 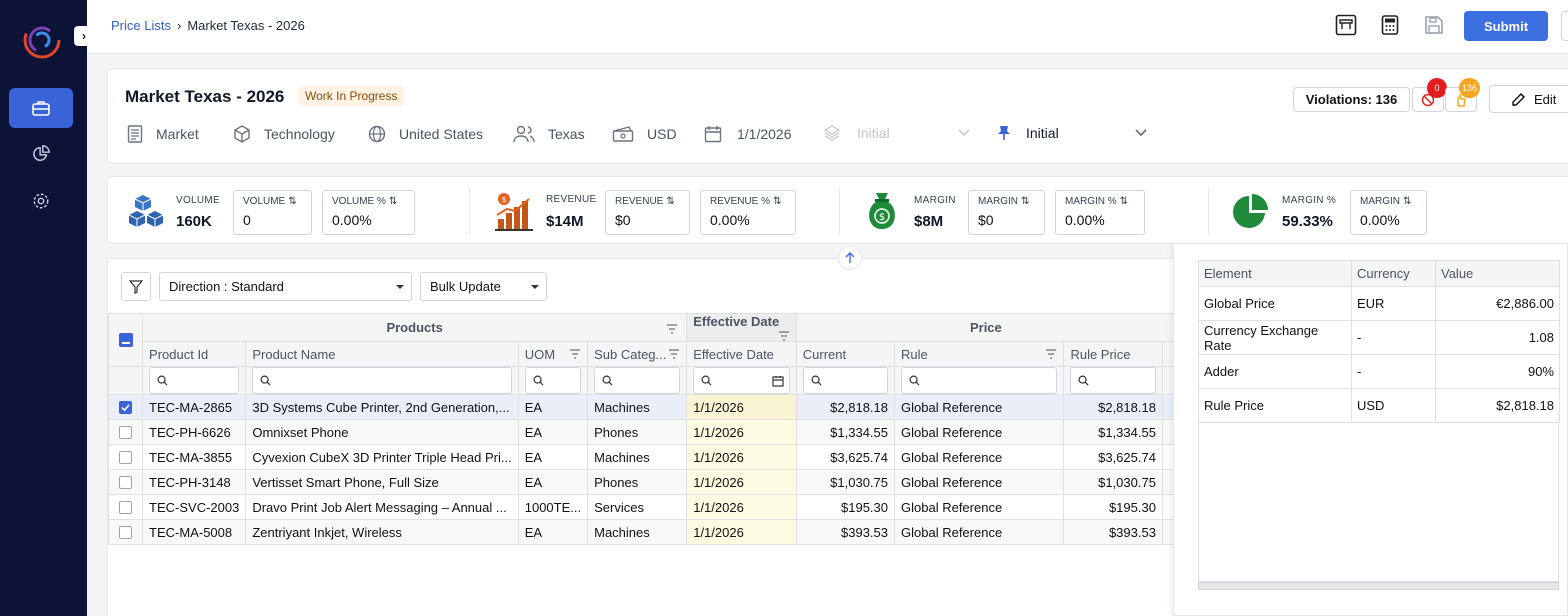 What do you see at coordinates (845, 354) in the screenshot?
I see `col-current: Current` at bounding box center [845, 354].